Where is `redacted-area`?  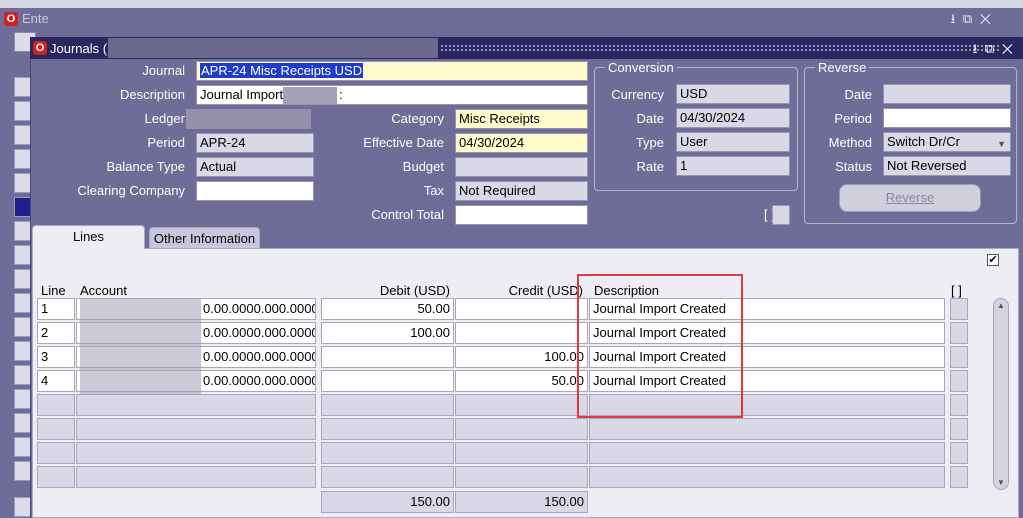
redacted-area is located at coordinates (310, 95).